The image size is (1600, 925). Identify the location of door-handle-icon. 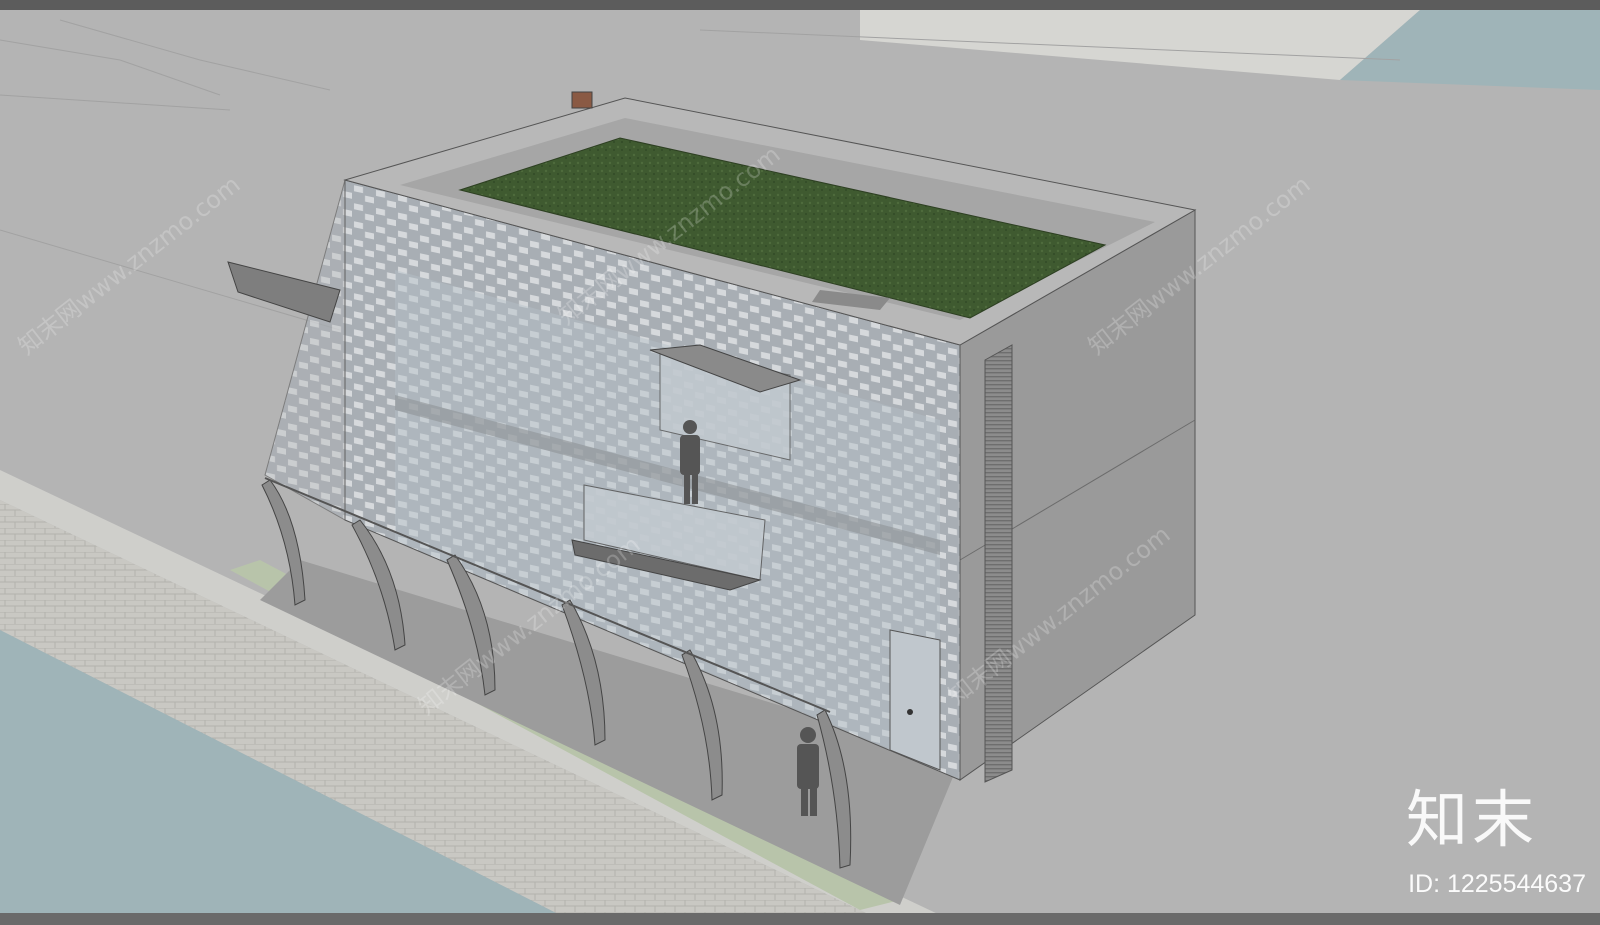
(910, 712).